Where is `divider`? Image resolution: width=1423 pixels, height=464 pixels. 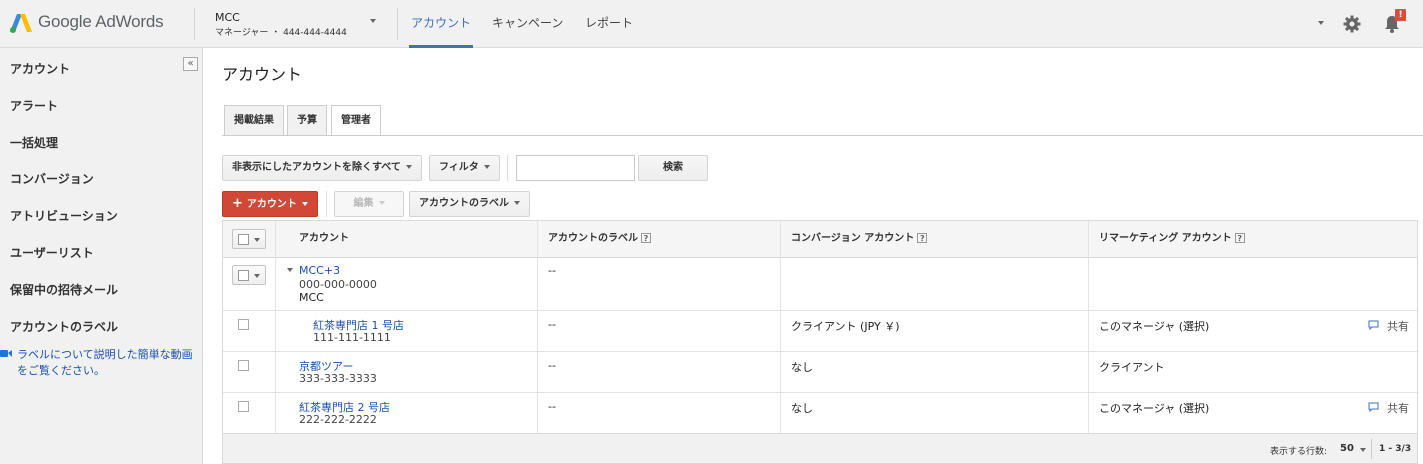 divider is located at coordinates (194, 24).